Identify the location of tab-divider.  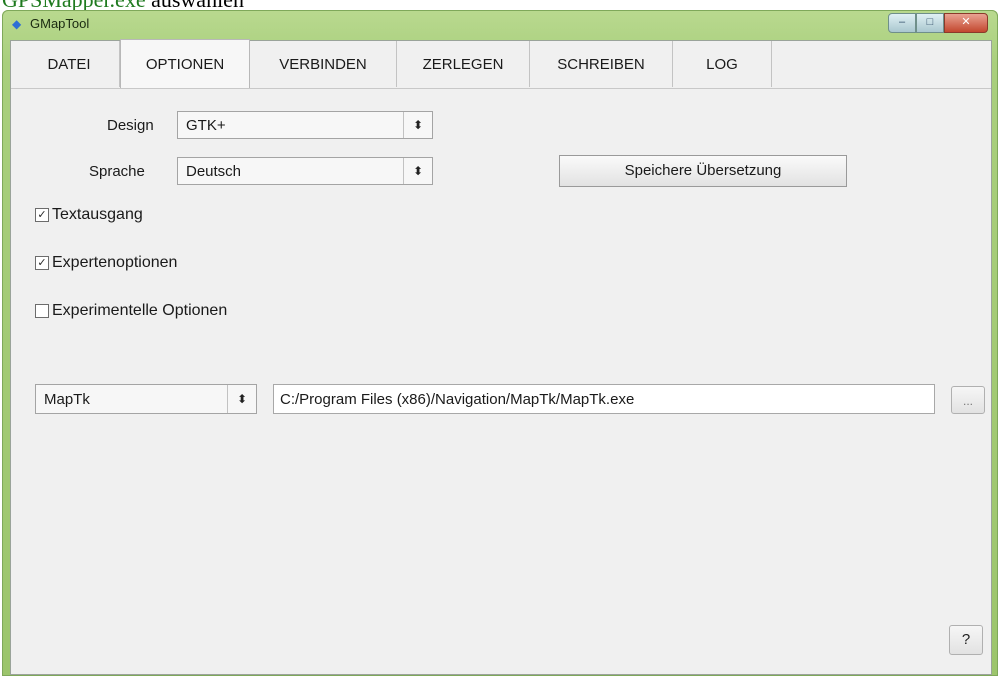
(501, 88).